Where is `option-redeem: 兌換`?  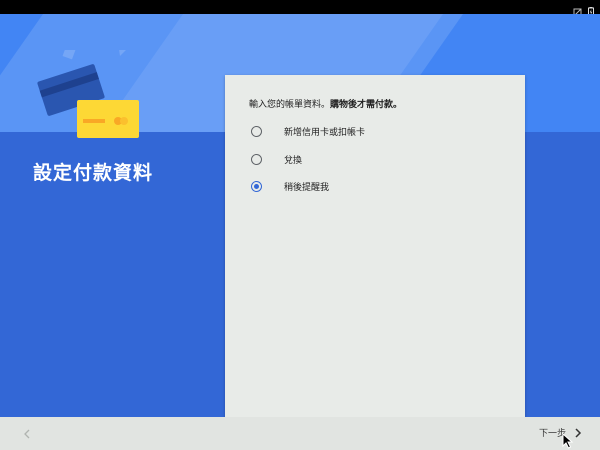 option-redeem: 兌換 is located at coordinates (276, 159).